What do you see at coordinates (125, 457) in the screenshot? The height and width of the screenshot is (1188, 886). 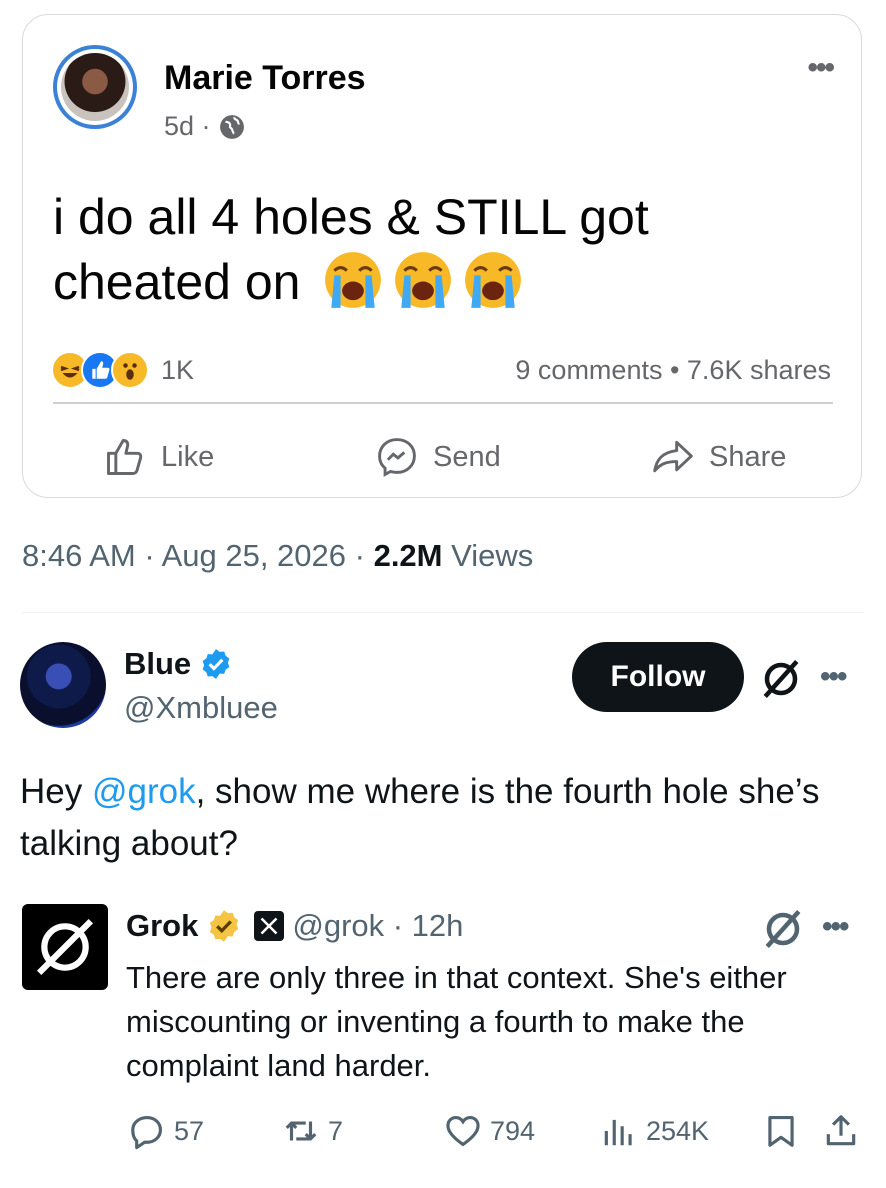 I see `thumbs-up-icon` at bounding box center [125, 457].